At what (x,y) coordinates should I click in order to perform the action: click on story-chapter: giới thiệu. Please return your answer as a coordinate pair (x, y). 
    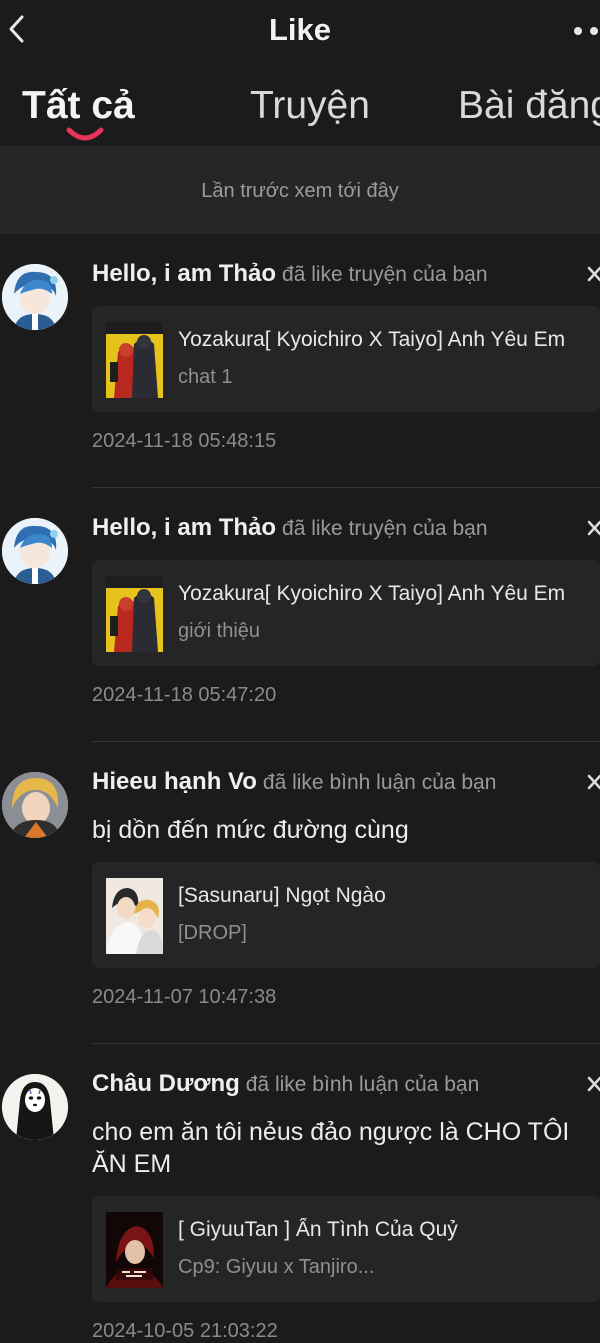
    Looking at the image, I should click on (219, 631).